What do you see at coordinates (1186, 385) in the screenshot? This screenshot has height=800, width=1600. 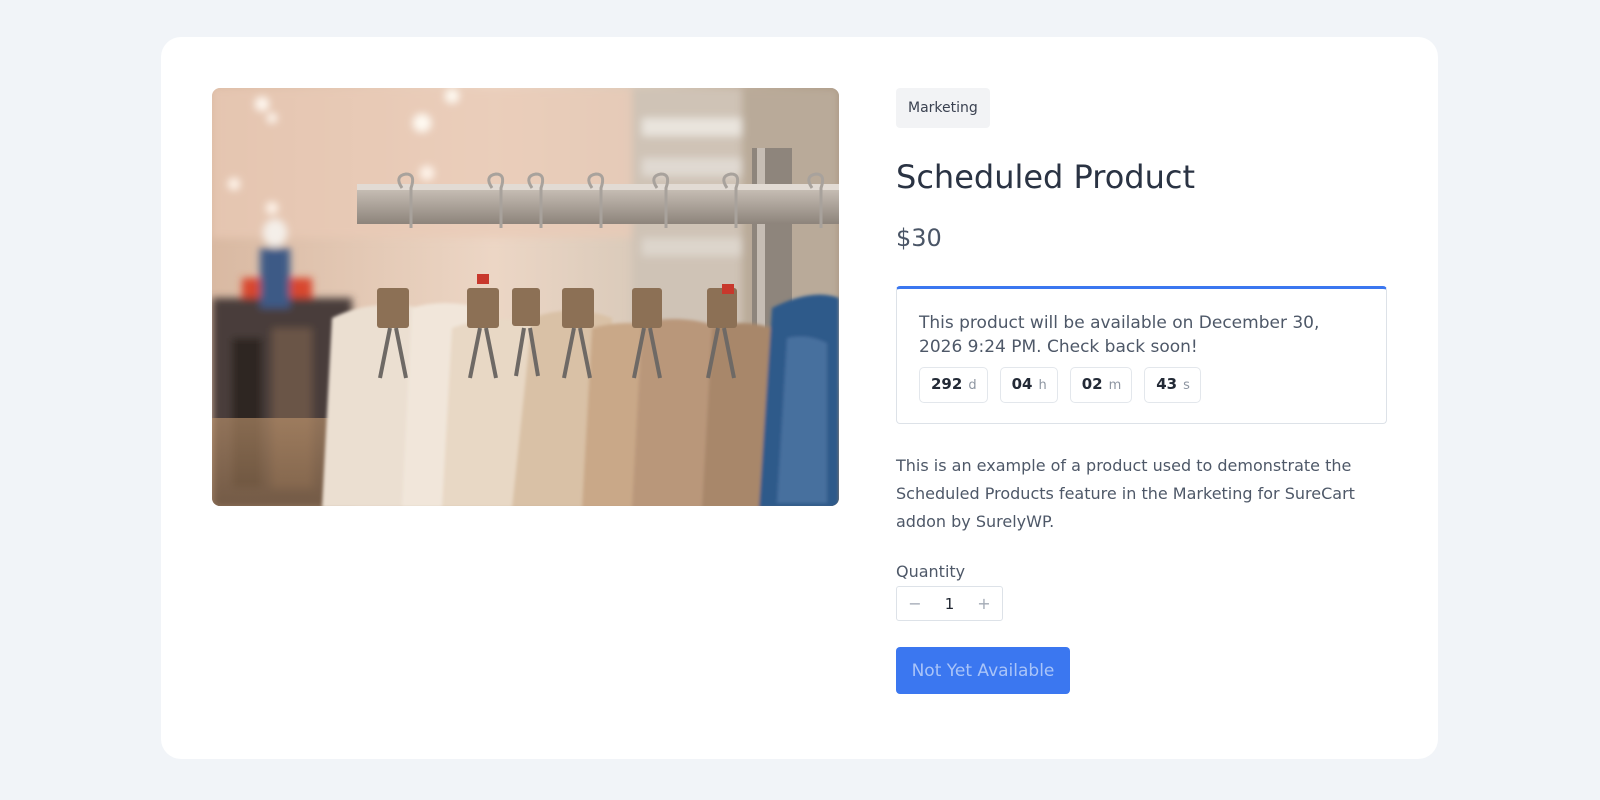 I see `countdown-seconds-unit: s` at bounding box center [1186, 385].